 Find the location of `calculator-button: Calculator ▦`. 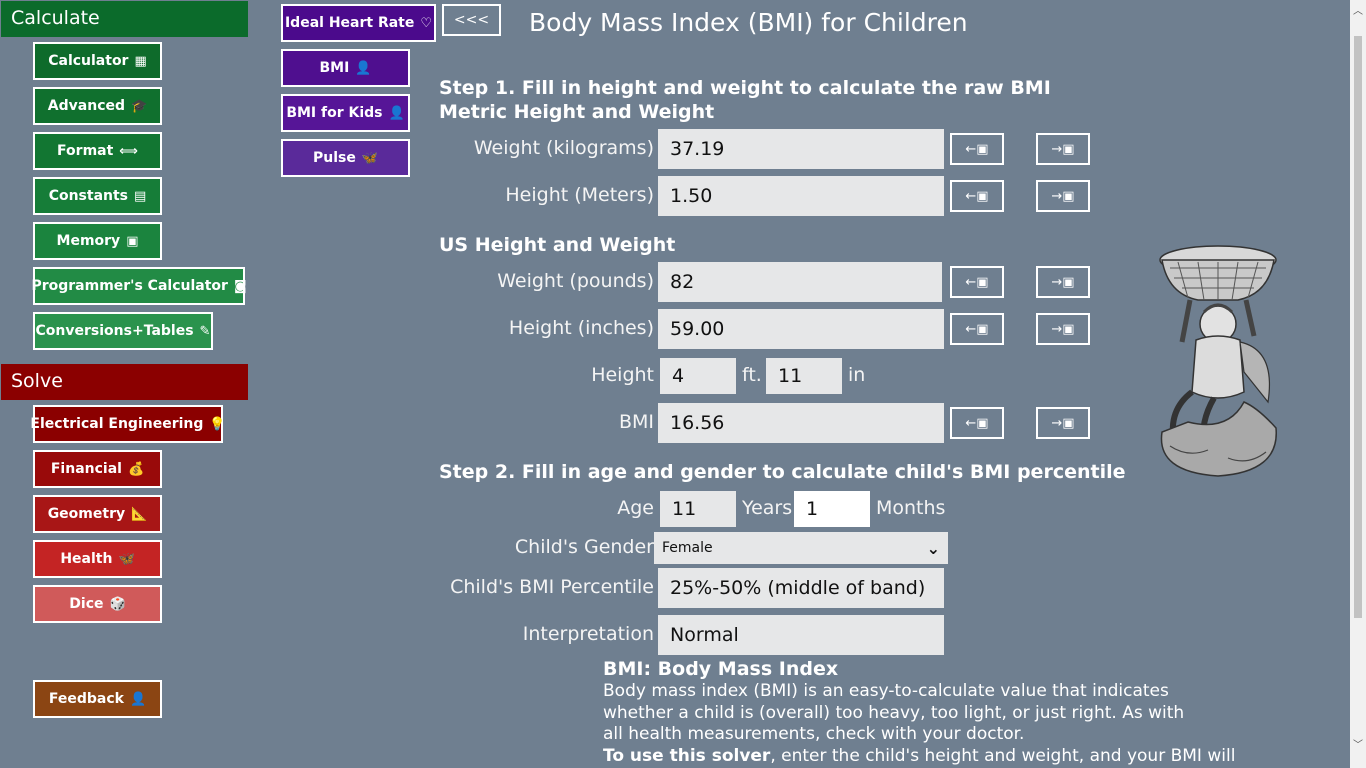

calculator-button: Calculator ▦ is located at coordinates (97, 61).